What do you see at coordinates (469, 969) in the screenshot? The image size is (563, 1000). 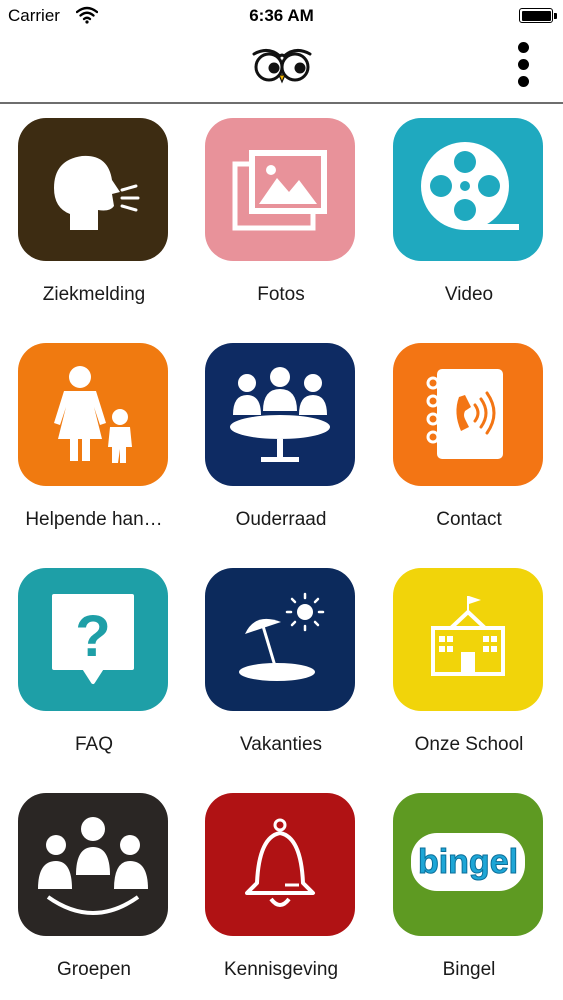 I see `tile-label: Bingel` at bounding box center [469, 969].